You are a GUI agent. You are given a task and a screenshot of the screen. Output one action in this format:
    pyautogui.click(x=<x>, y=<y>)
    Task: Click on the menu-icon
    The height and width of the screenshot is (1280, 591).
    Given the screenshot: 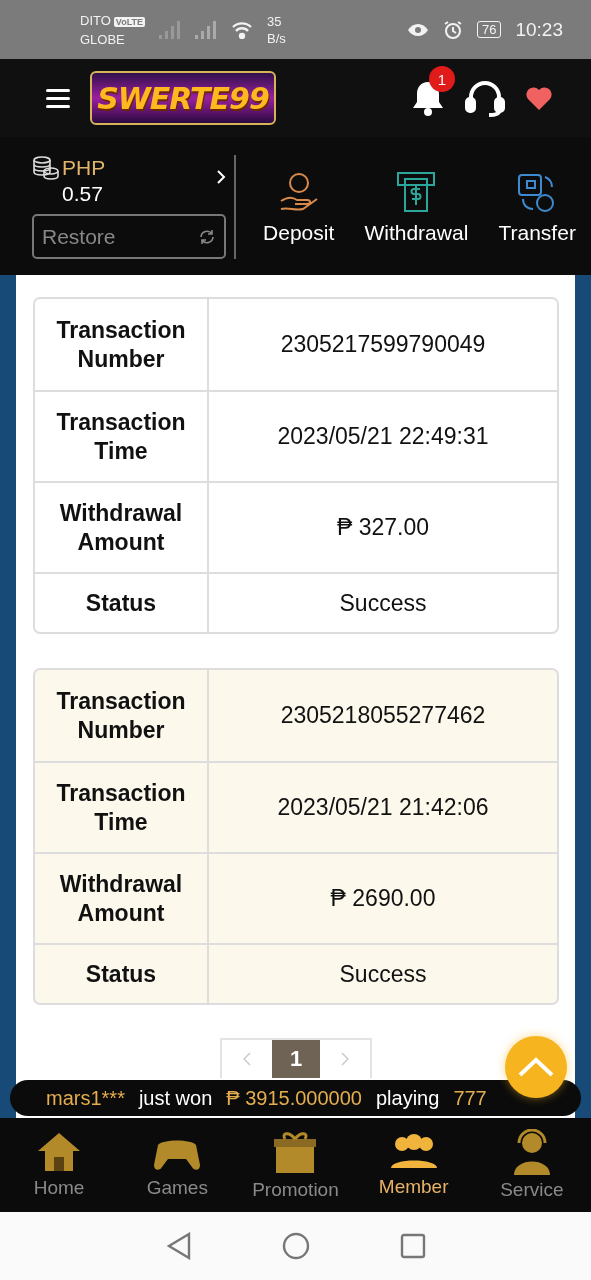 What is the action you would take?
    pyautogui.click(x=58, y=98)
    